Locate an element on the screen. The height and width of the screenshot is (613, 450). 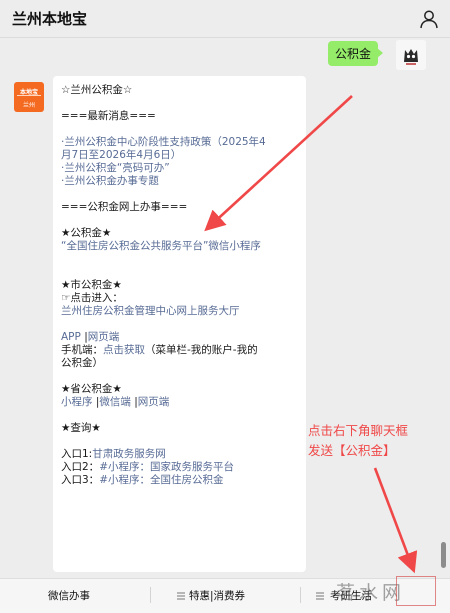
news-link-policy: ·兰州公积金中心阶段性支持政策（2025年4 is located at coordinates (180, 142).